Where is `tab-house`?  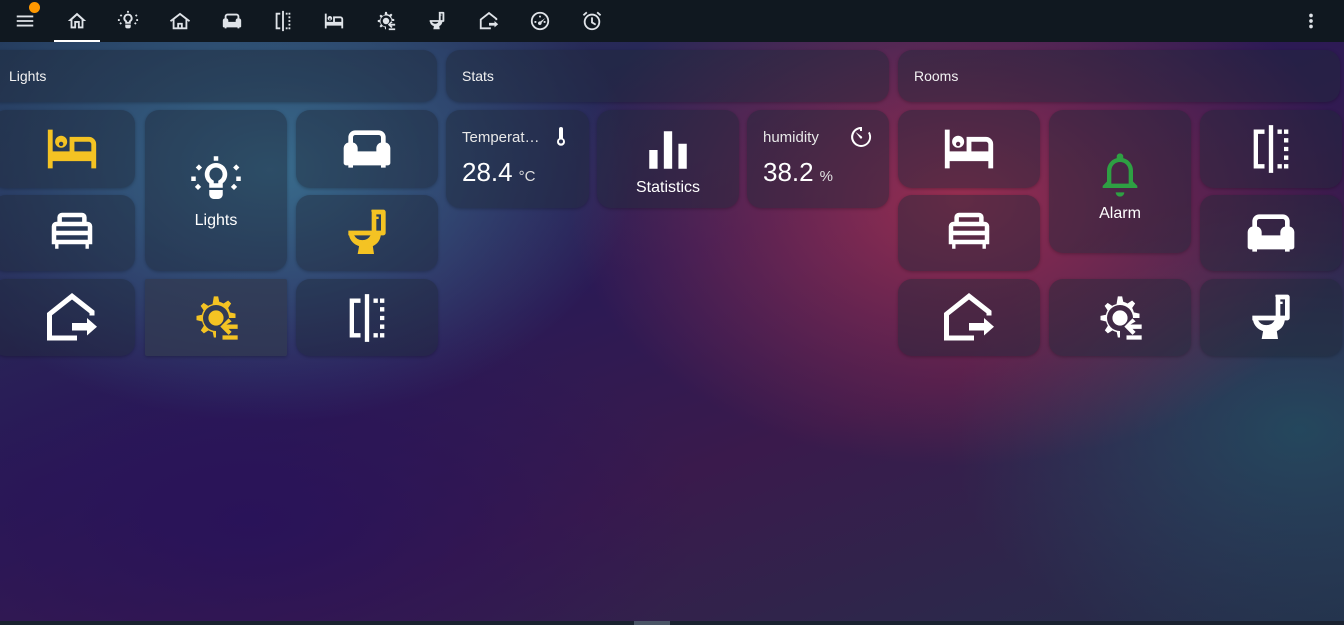
tab-house is located at coordinates (180, 21).